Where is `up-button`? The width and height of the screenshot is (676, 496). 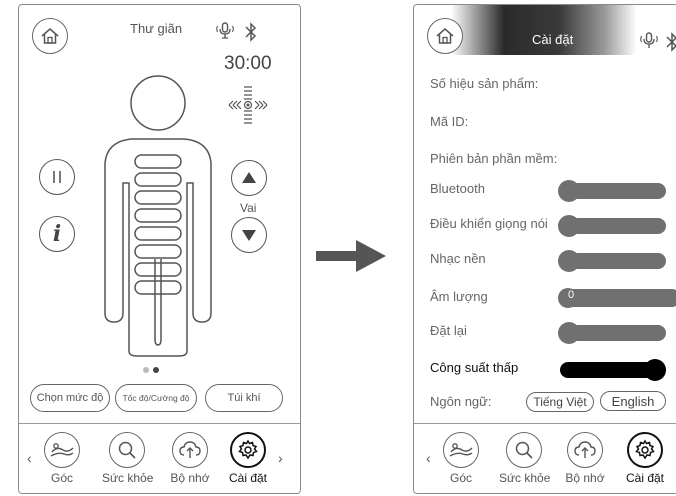
up-button is located at coordinates (249, 178).